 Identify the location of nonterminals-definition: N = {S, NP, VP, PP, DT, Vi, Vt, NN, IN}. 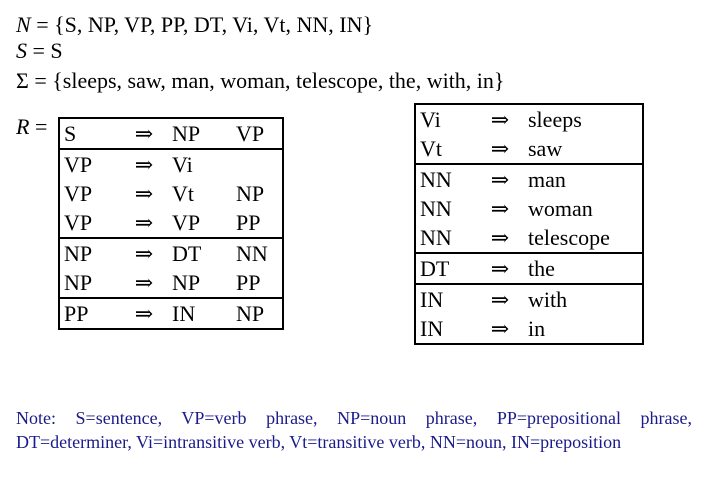
(194, 25).